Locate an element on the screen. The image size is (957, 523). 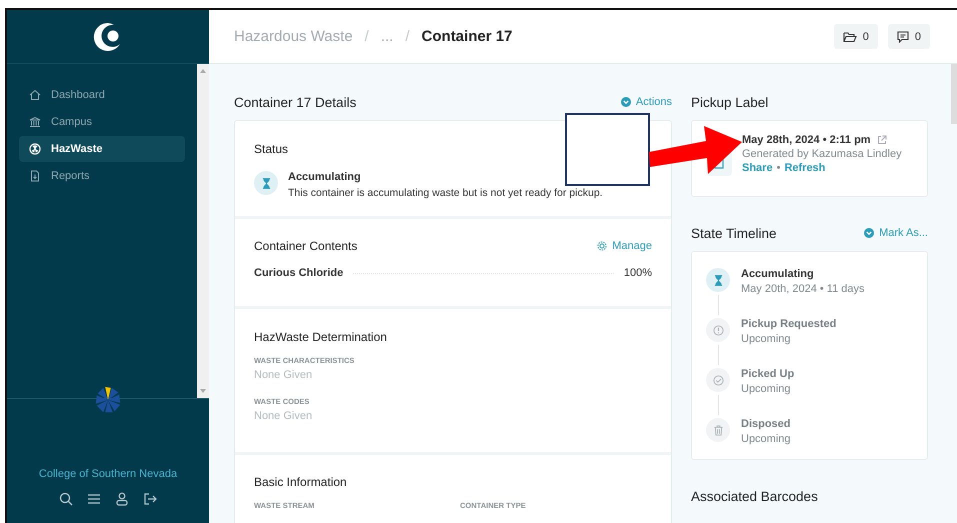
nav-item: Reports is located at coordinates (102, 176).